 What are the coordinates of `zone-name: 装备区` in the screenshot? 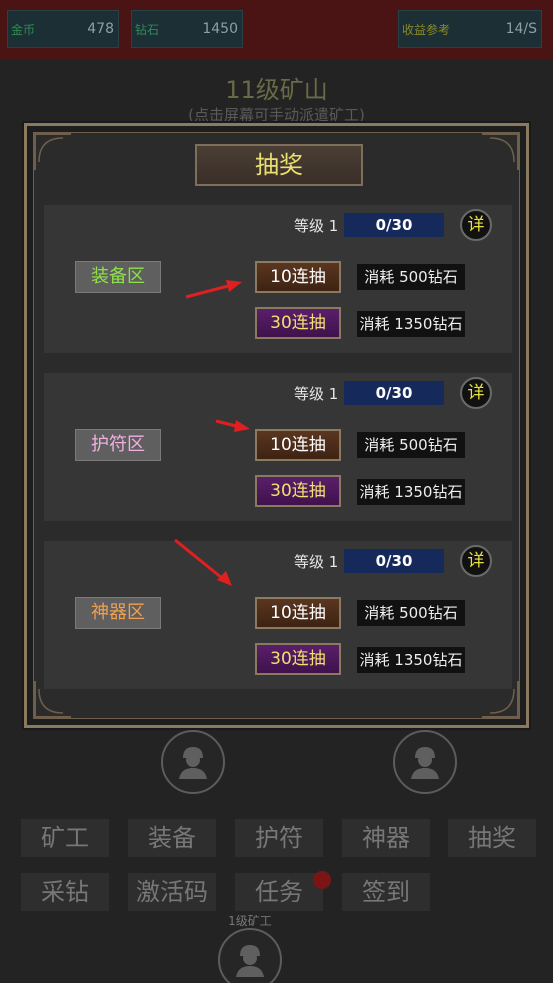 It's located at (118, 277).